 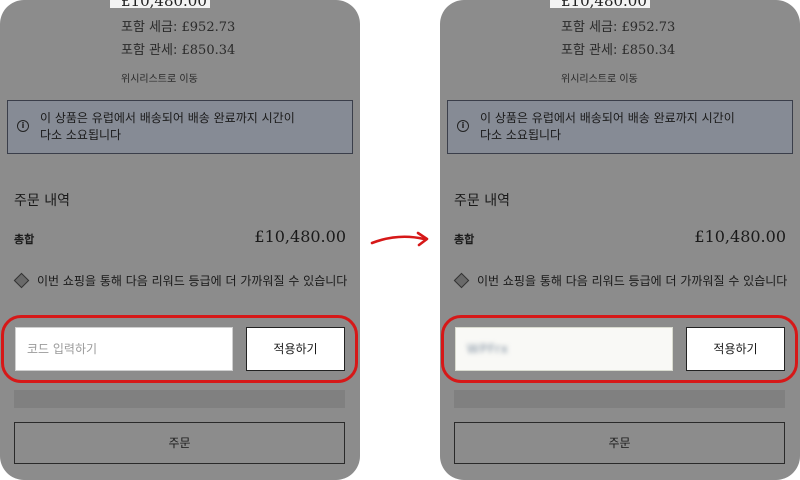 What do you see at coordinates (399, 239) in the screenshot?
I see `arrow-right-icon` at bounding box center [399, 239].